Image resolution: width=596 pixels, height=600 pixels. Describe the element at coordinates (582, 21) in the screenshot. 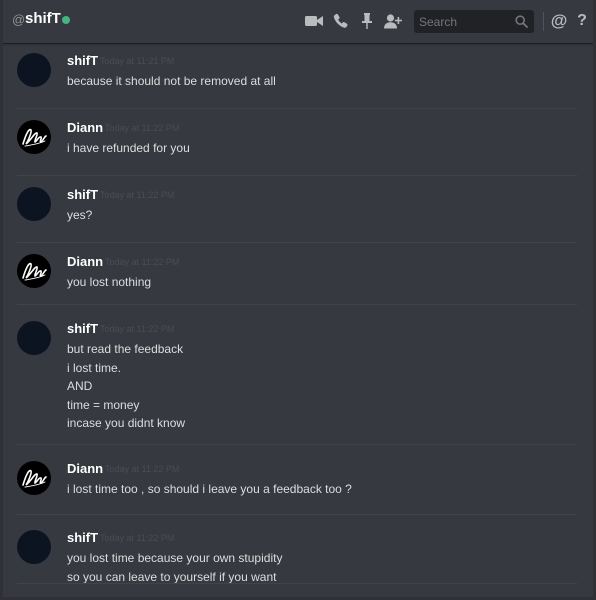

I see `help-icon: ?` at that location.